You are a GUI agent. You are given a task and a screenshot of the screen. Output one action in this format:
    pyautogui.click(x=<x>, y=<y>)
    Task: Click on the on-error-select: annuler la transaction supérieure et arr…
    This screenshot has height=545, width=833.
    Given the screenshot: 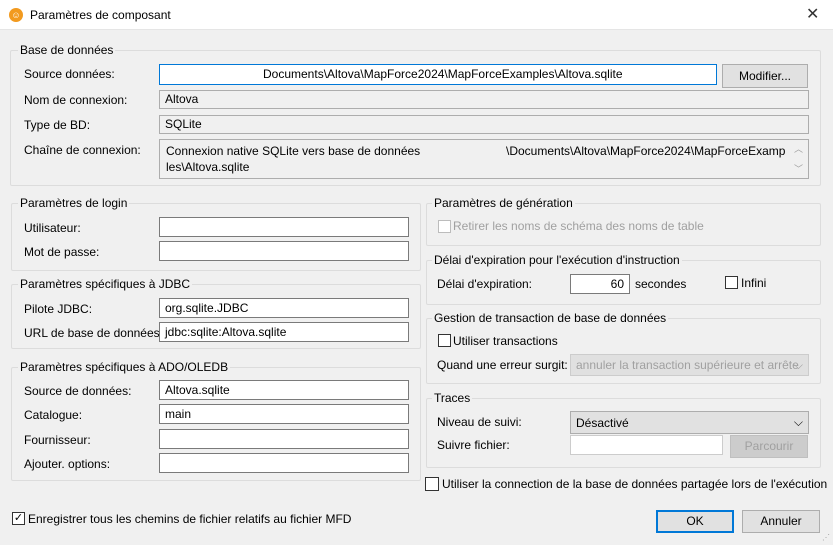 What is the action you would take?
    pyautogui.click(x=689, y=365)
    